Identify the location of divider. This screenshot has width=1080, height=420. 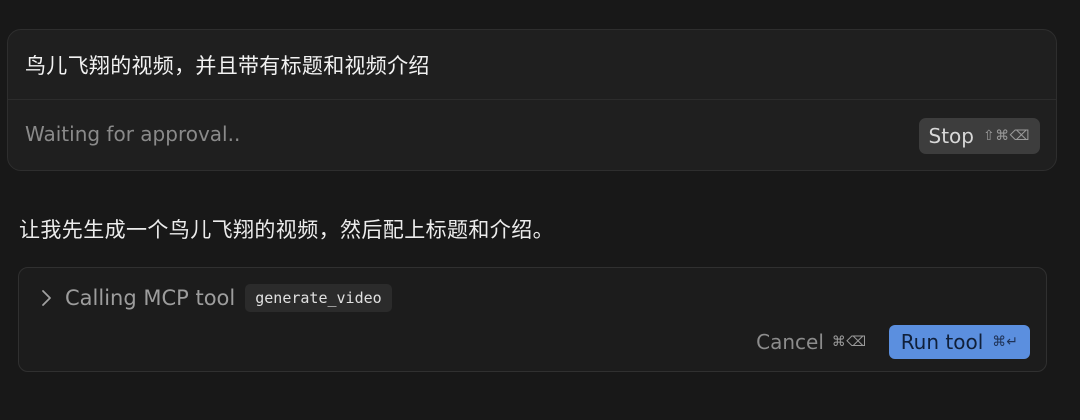
(532, 99).